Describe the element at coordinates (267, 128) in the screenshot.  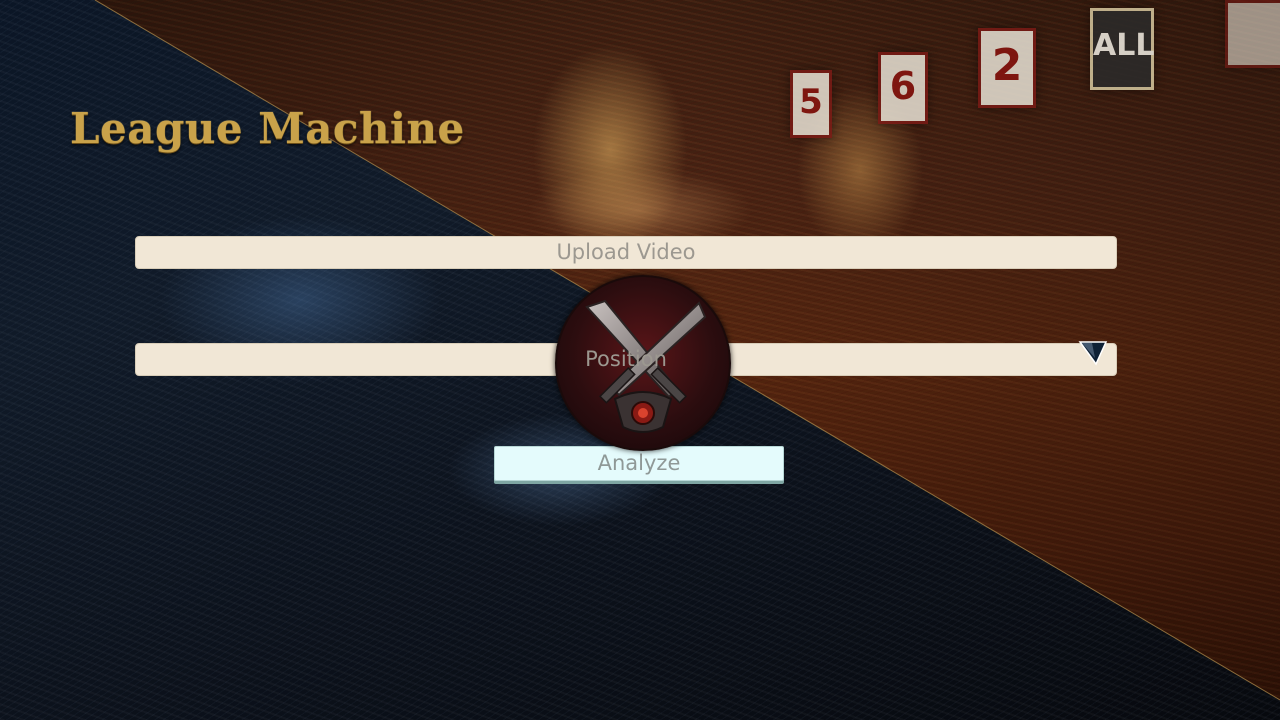
I see `app-title: League Machine` at that location.